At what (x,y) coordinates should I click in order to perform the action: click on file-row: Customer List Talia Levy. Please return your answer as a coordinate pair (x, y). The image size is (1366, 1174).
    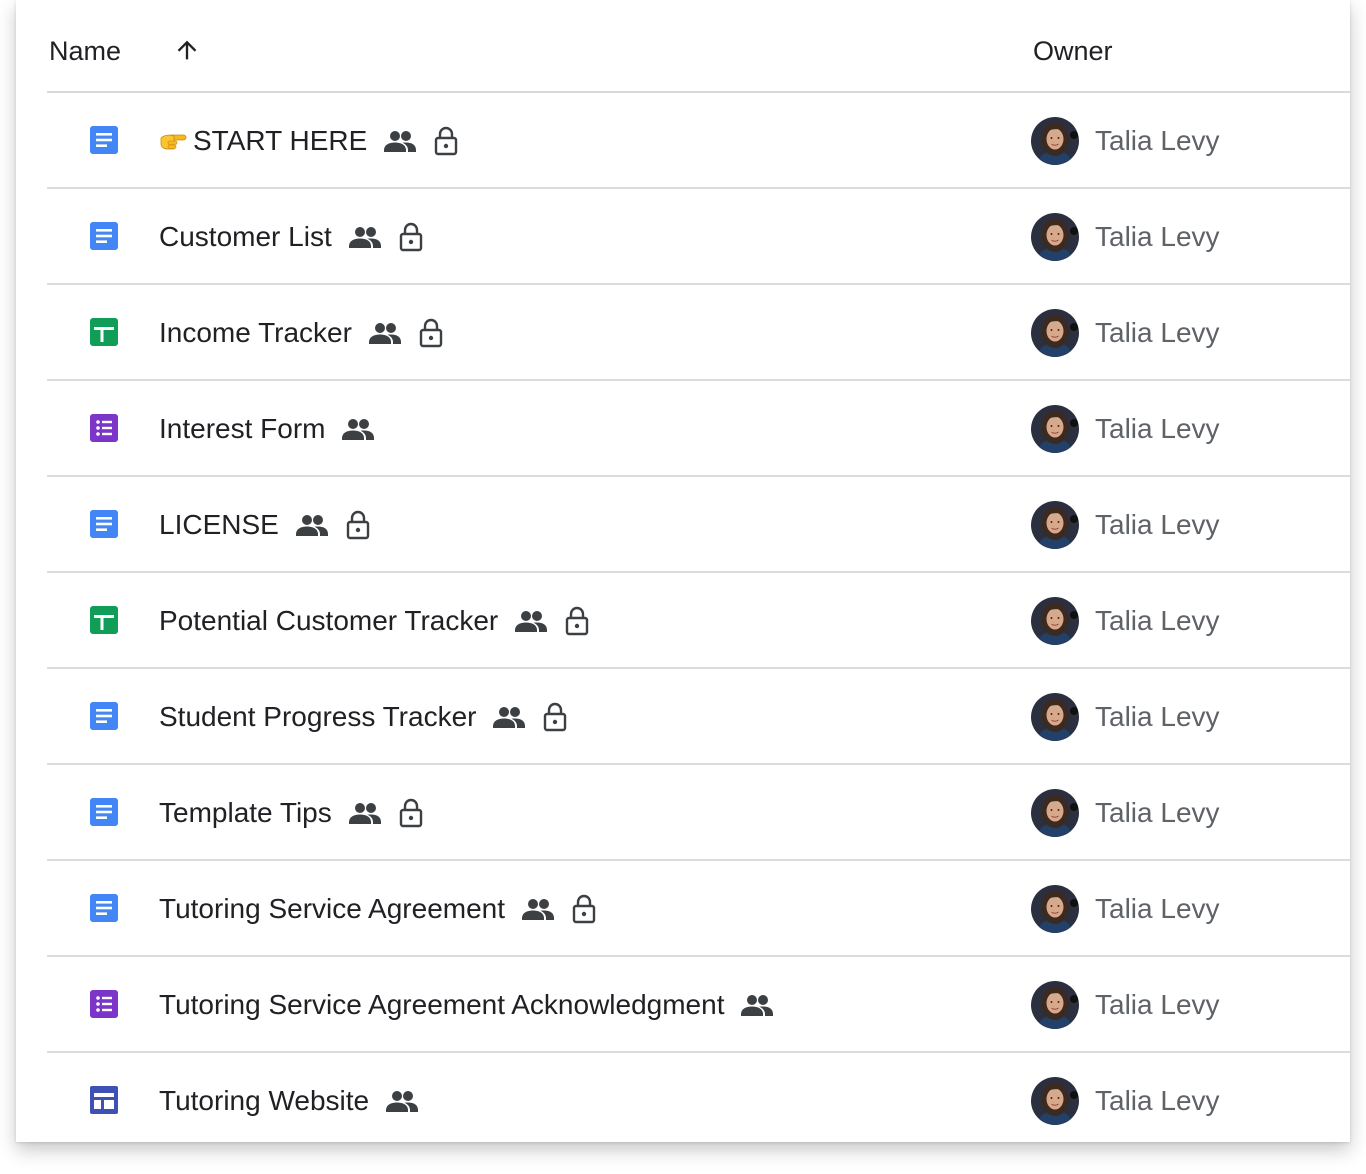
    Looking at the image, I should click on (698, 237).